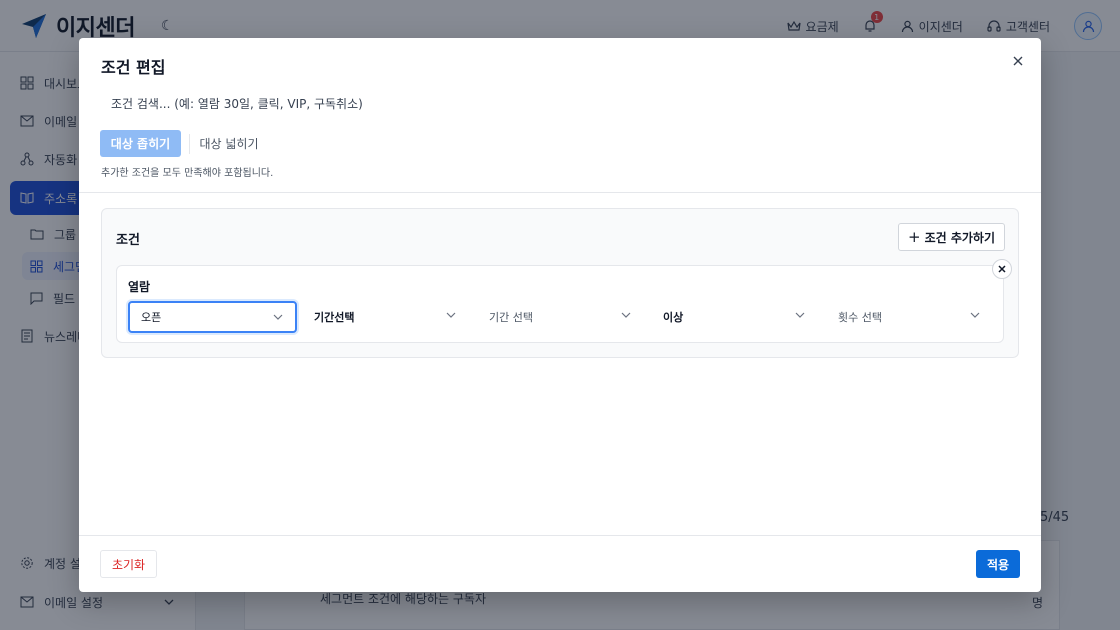  Describe the element at coordinates (212, 317) in the screenshot. I see `action-select: 오픈` at that location.